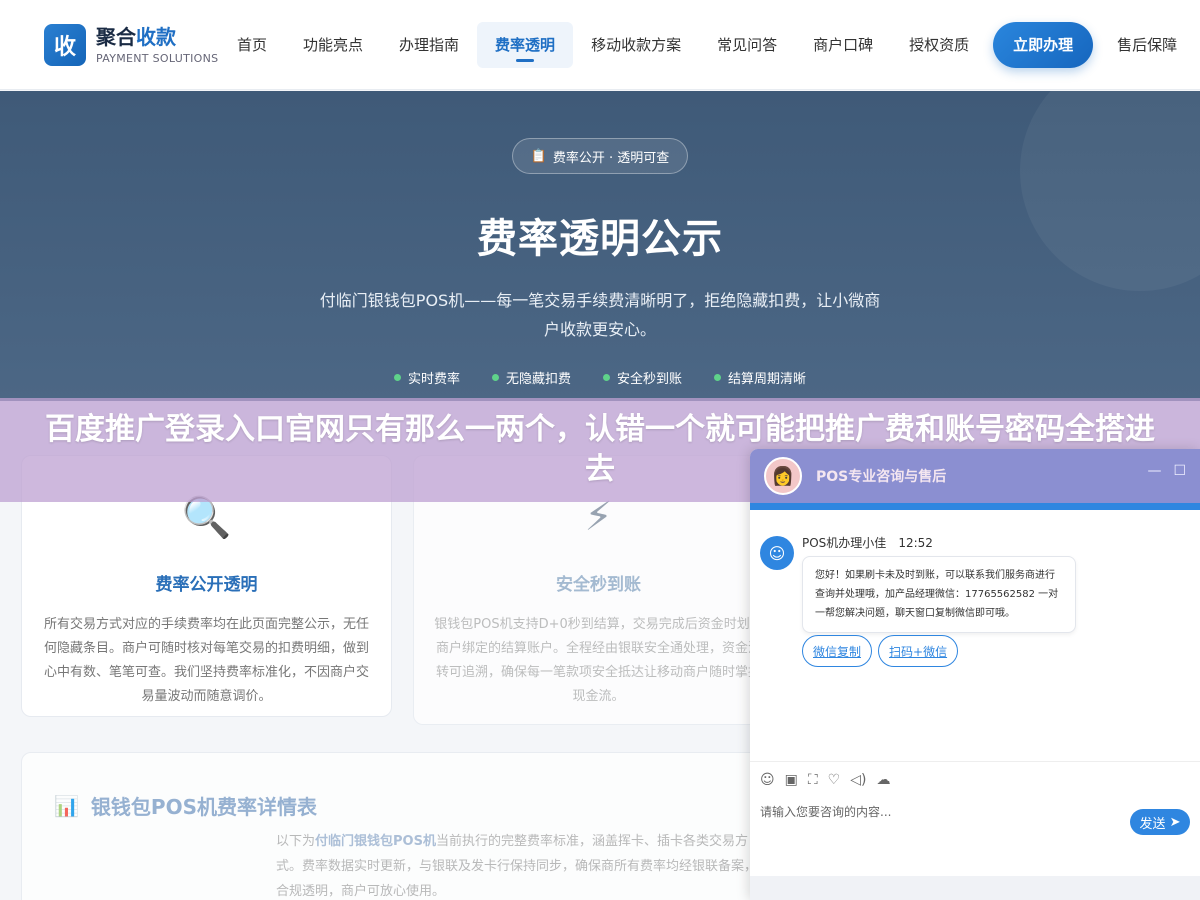 This screenshot has width=1200, height=900. What do you see at coordinates (867, 543) in the screenshot?
I see `message-meta: POS机办理小佳 12:52` at bounding box center [867, 543].